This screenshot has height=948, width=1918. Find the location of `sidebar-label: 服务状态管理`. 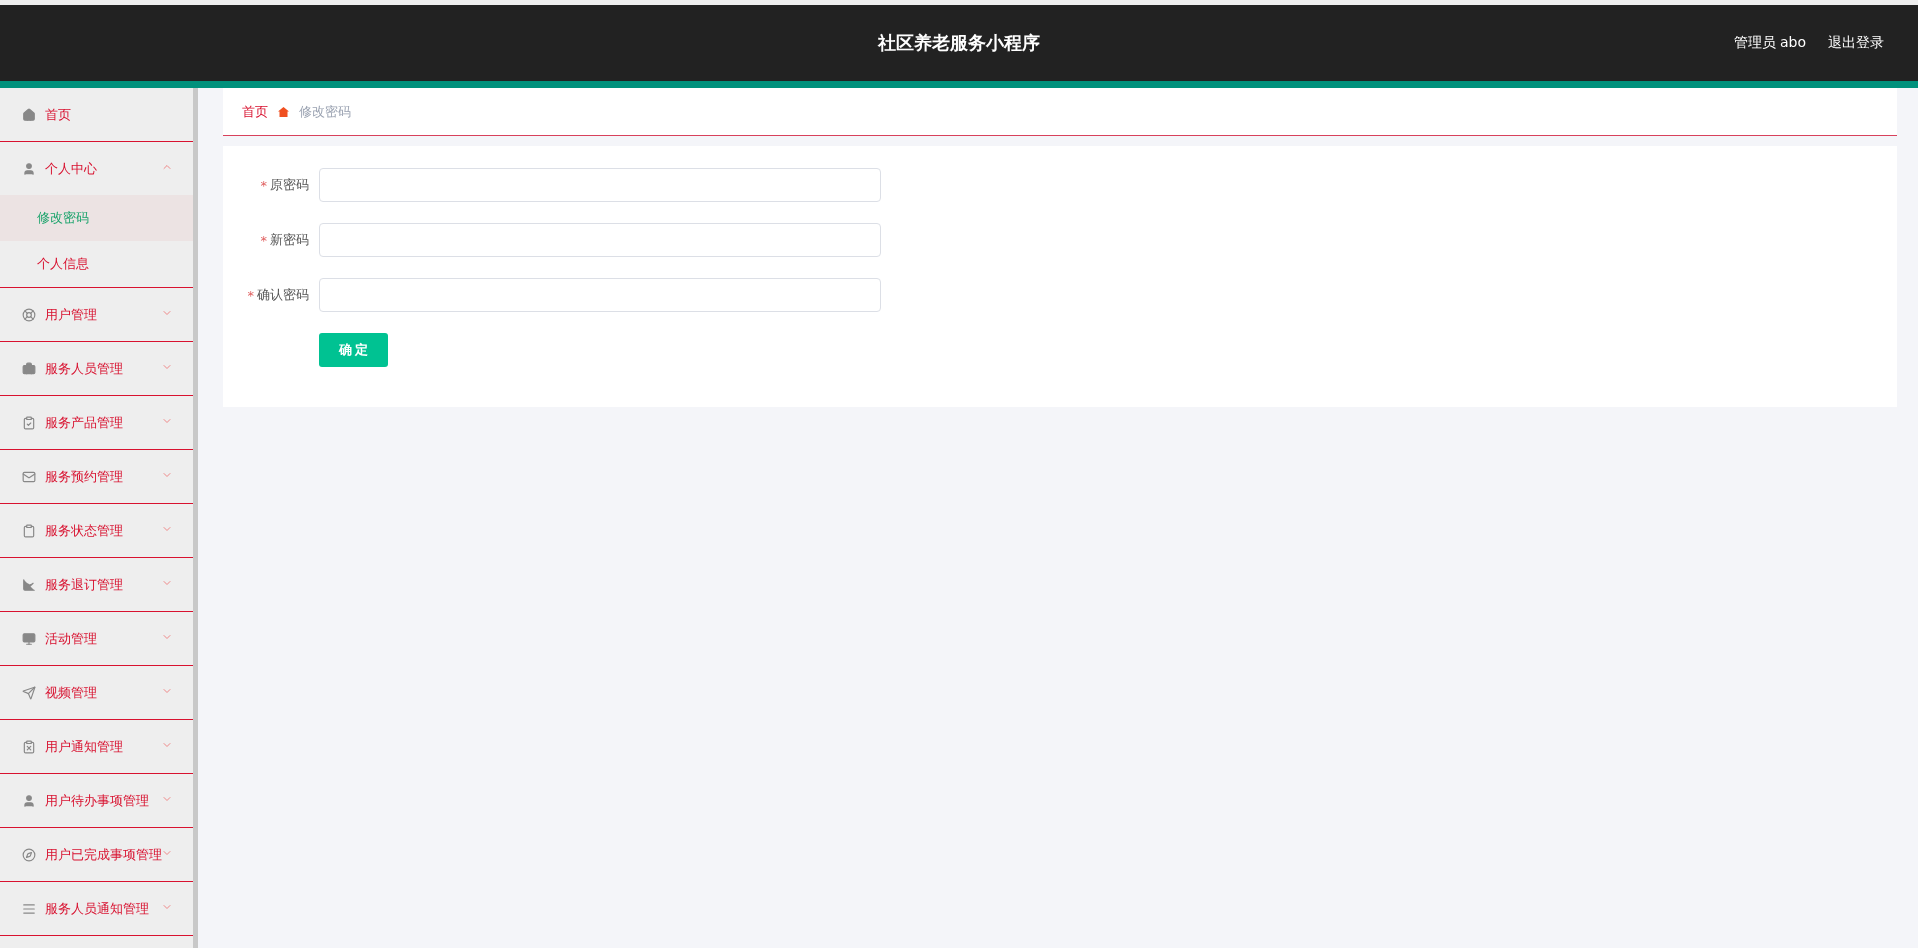

sidebar-label: 服务状态管理 is located at coordinates (84, 530).